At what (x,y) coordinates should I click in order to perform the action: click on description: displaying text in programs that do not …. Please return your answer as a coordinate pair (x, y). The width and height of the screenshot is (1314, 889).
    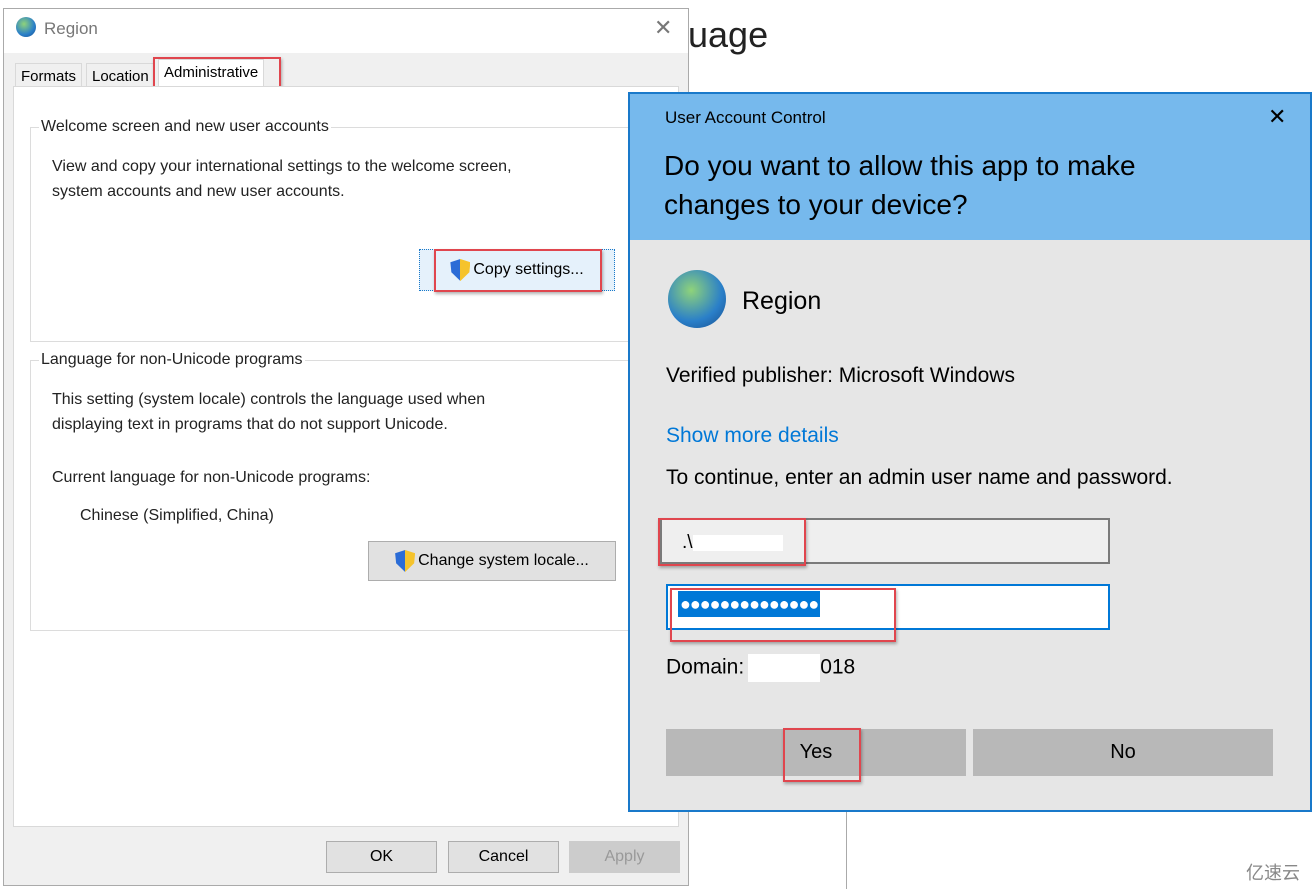
    Looking at the image, I should click on (250, 424).